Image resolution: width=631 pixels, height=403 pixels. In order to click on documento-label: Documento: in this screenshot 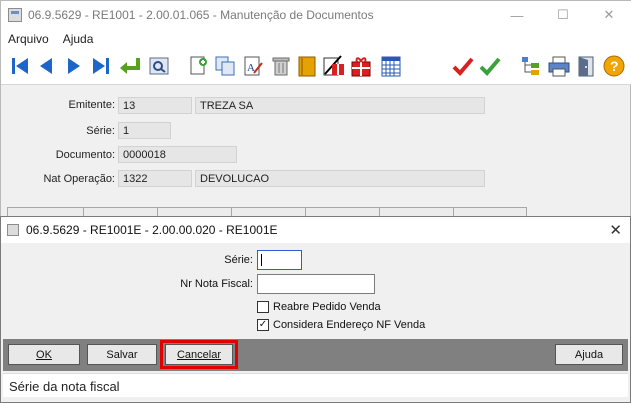, I will do `click(85, 155)`.